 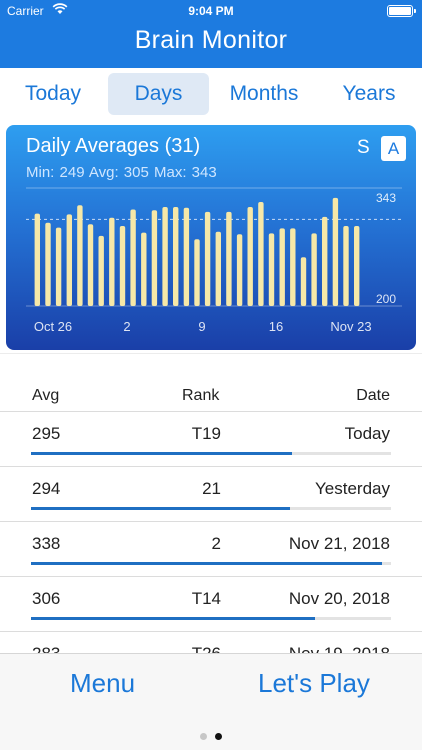 I want to click on x-tick-label: 2, so click(x=126, y=326).